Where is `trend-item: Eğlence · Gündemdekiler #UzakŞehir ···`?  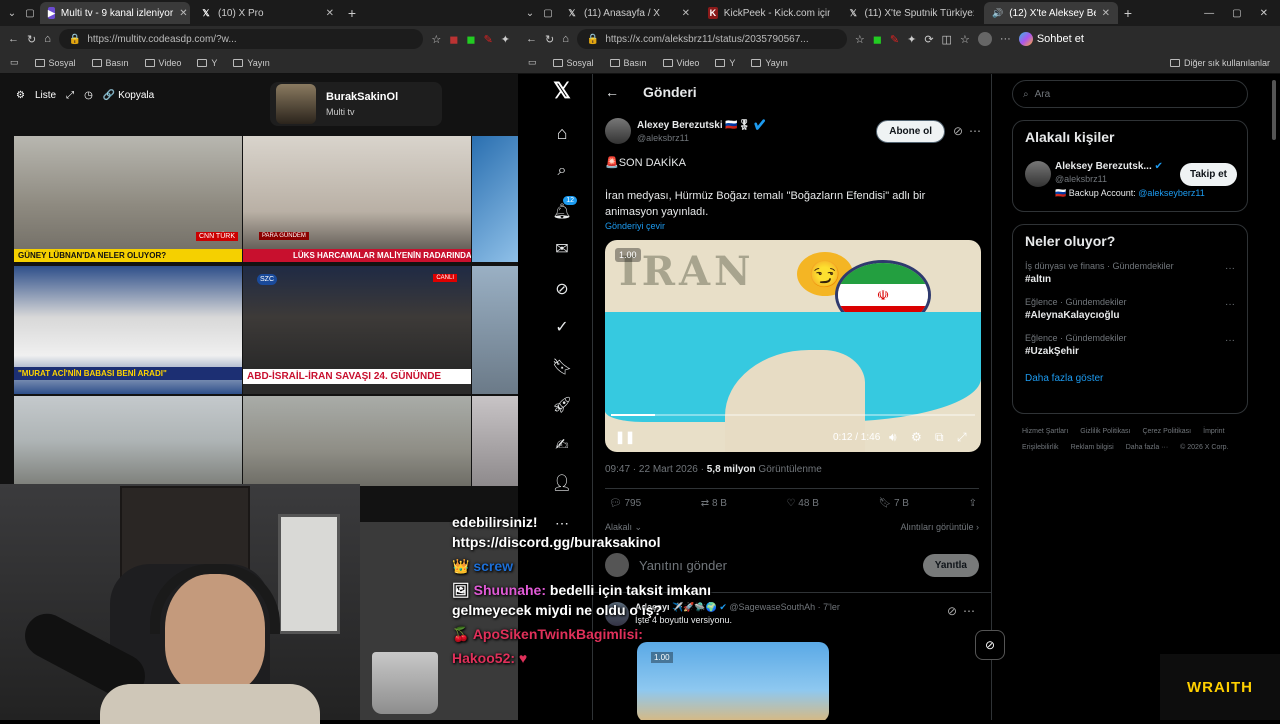
trend-item: Eğlence · Gündemdekiler #UzakŞehir ··· is located at coordinates (1130, 345).